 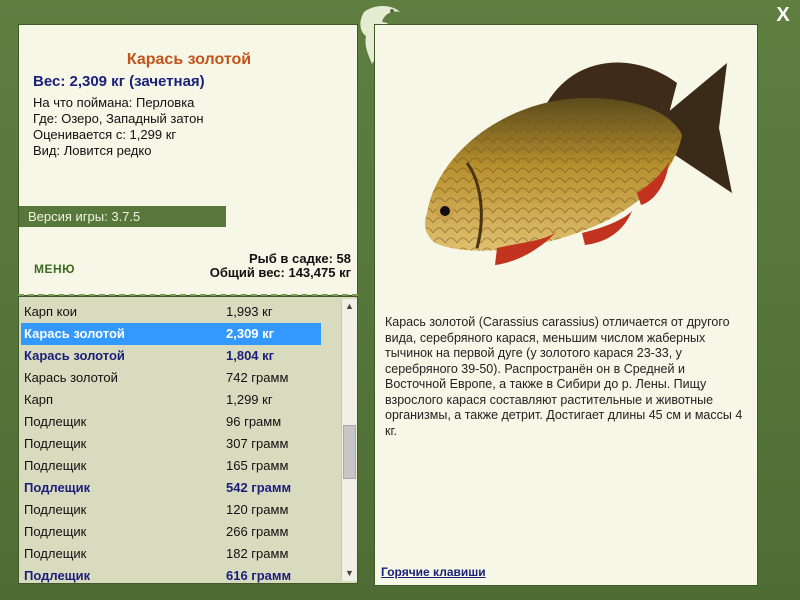 I want to click on list-item: Карась золотой 1,804 кг, so click(x=171, y=356).